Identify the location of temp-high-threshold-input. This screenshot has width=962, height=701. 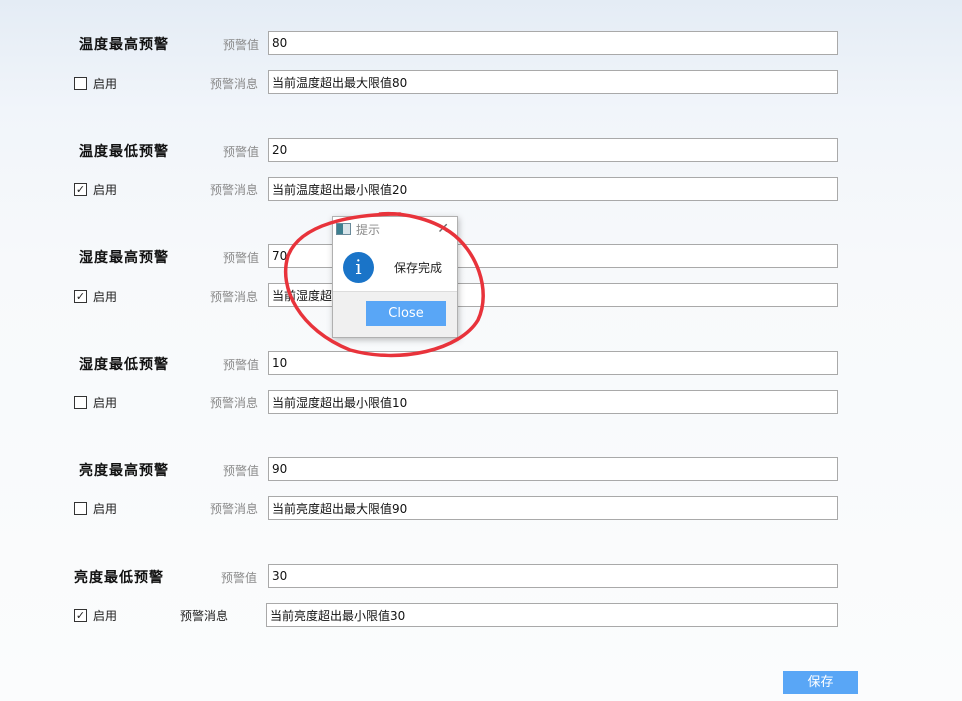
(553, 43).